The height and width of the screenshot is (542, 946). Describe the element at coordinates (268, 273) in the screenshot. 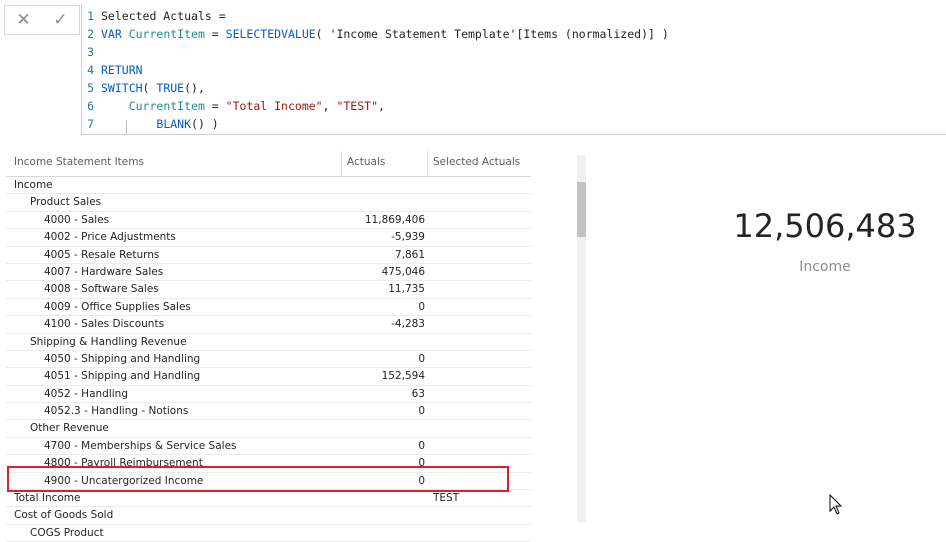

I see `table-row: 4007 - Hardware Sales 475,046` at that location.